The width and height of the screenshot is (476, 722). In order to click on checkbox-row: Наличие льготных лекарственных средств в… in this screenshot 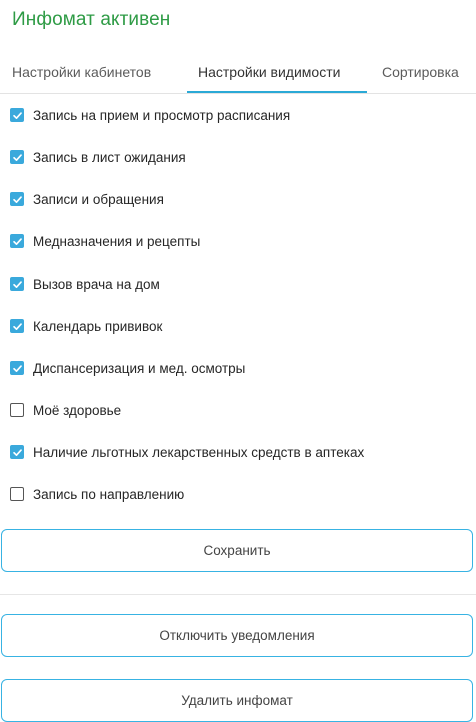, I will do `click(187, 452)`.